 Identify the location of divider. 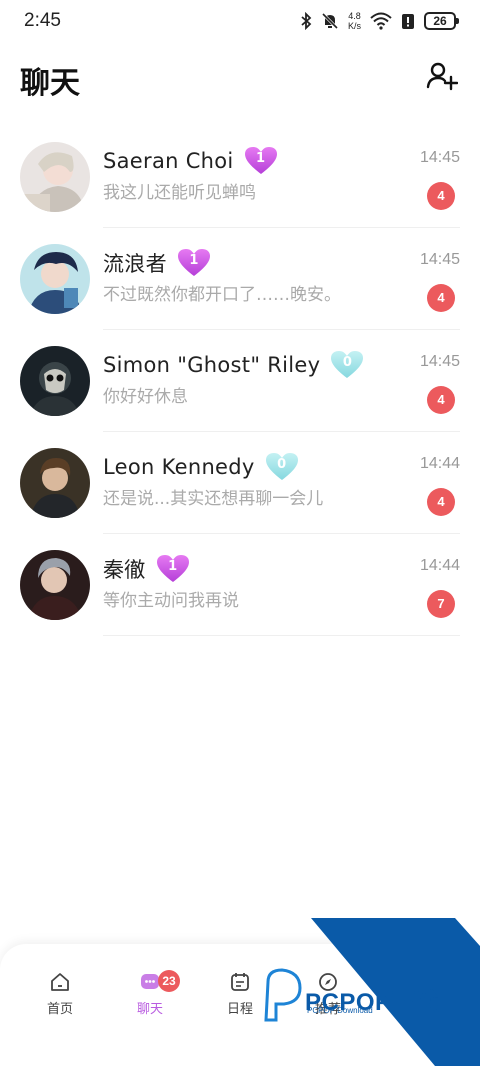
(281, 635).